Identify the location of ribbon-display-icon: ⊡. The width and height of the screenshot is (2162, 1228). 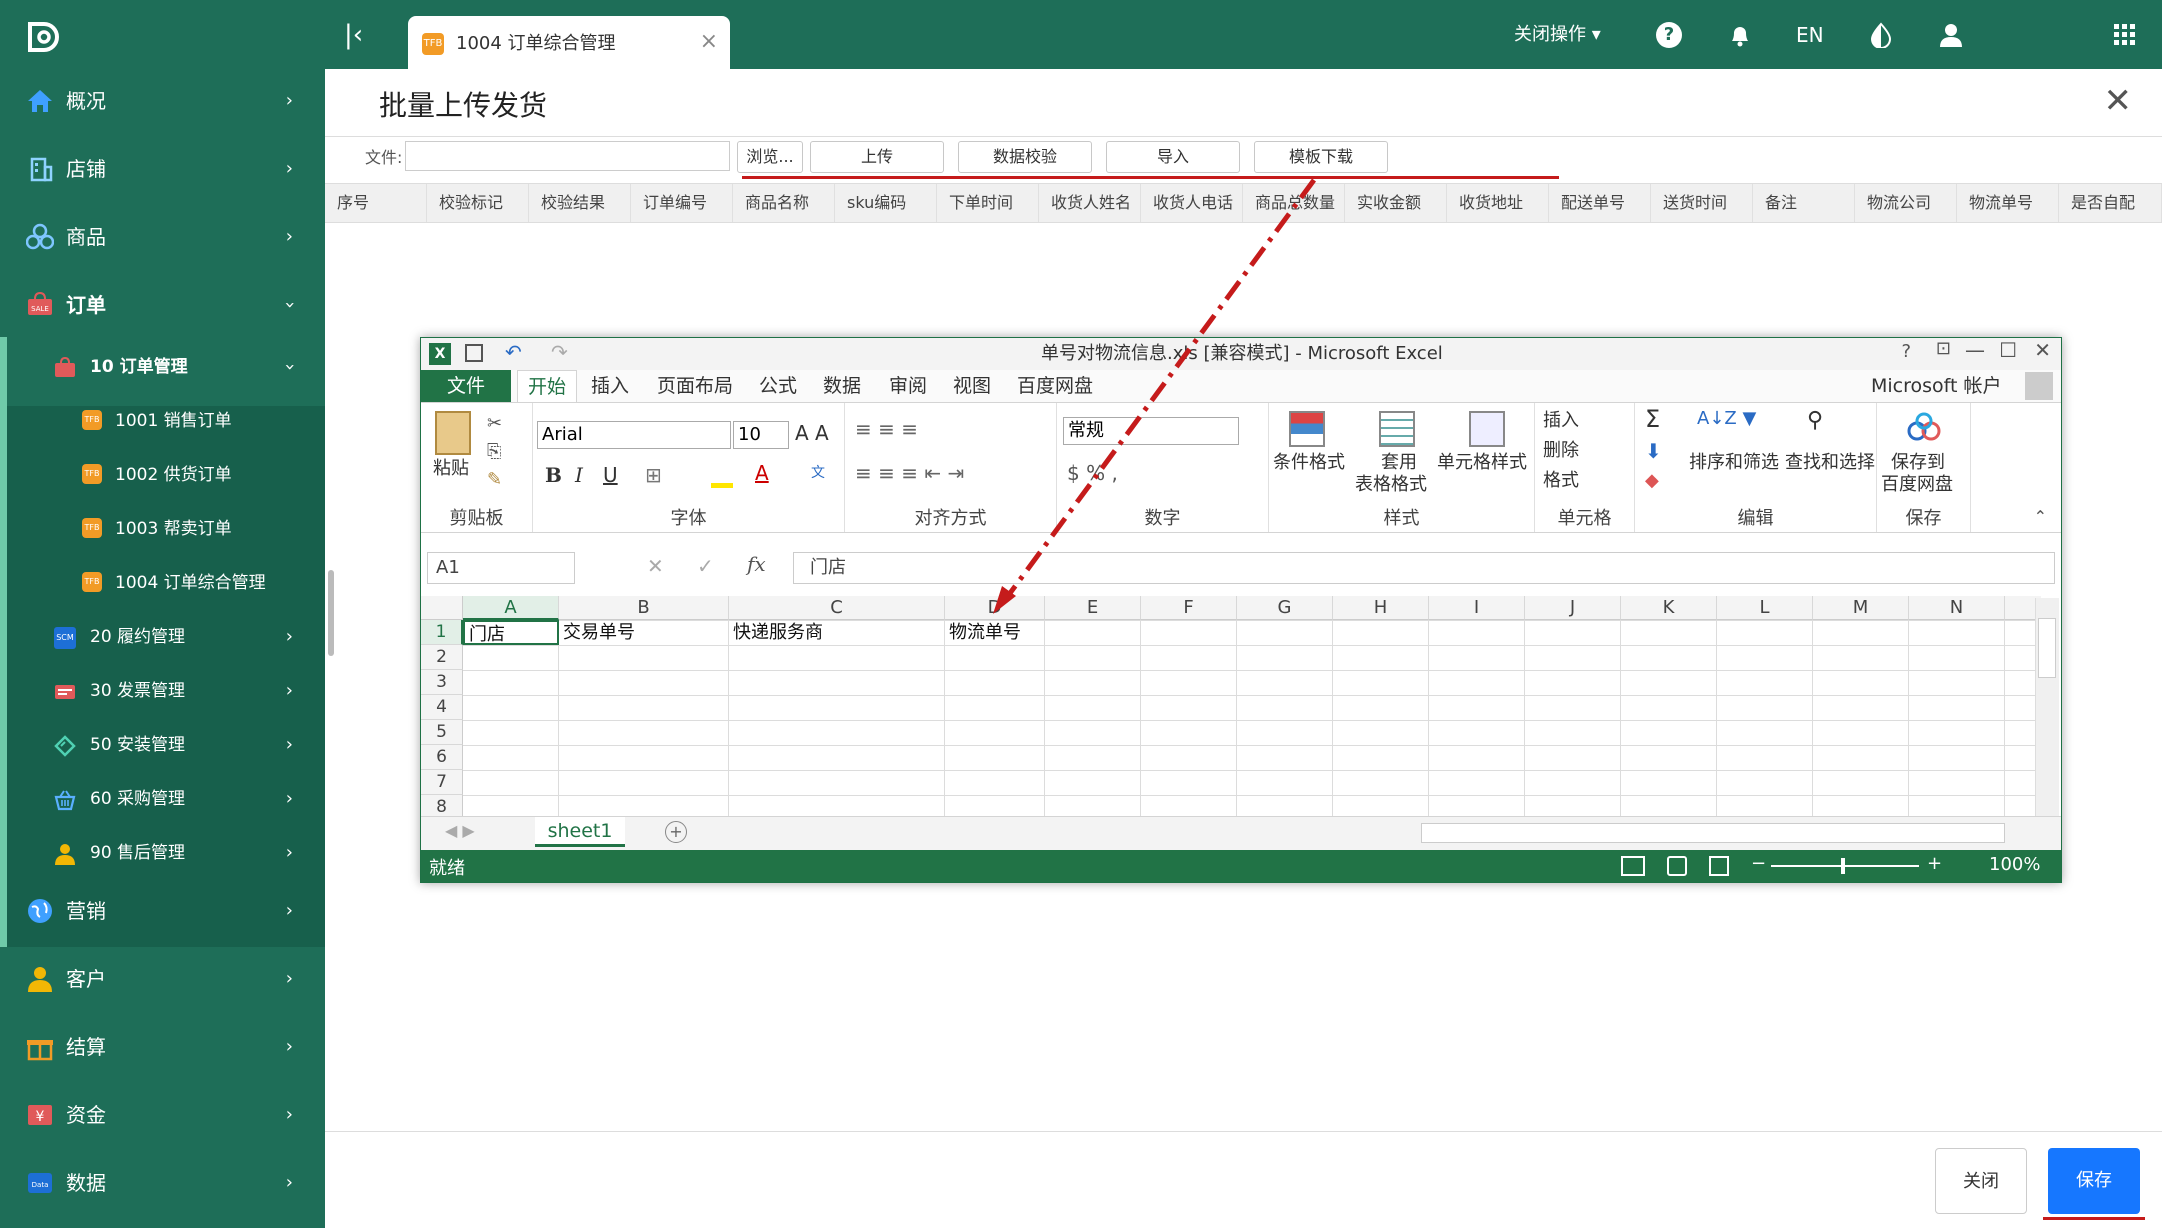
(1943, 348).